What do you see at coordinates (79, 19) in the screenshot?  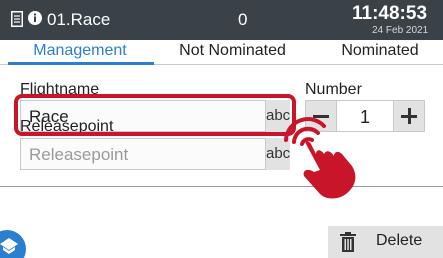 I see `race-title: 01.Race` at bounding box center [79, 19].